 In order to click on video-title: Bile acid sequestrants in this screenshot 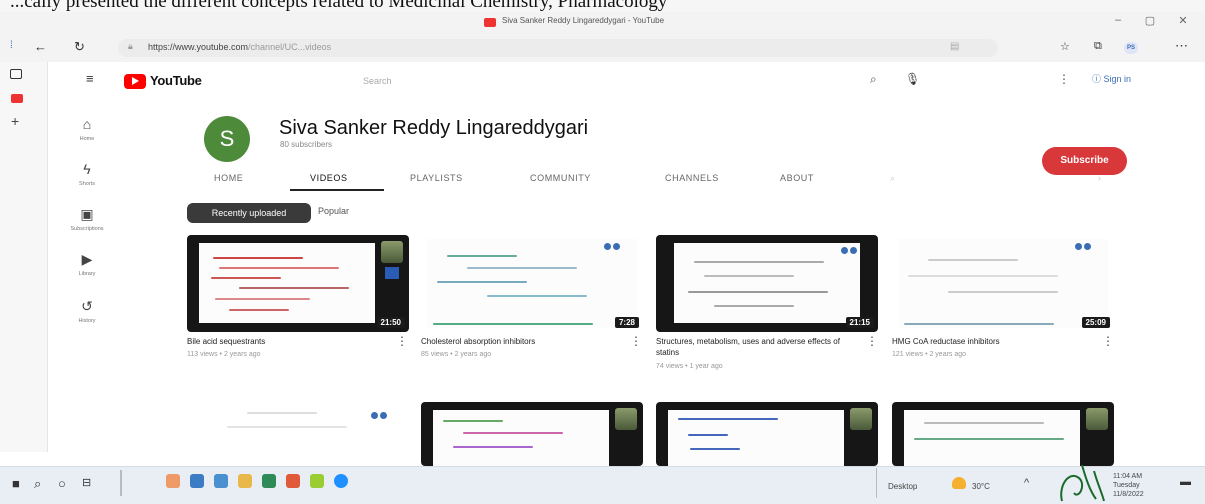, I will do `click(287, 341)`.